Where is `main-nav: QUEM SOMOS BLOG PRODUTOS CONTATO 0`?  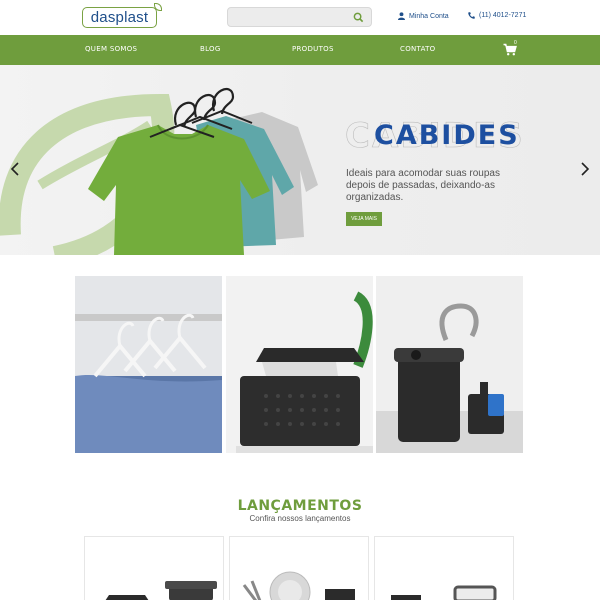
main-nav: QUEM SOMOS BLOG PRODUTOS CONTATO 0 is located at coordinates (300, 50).